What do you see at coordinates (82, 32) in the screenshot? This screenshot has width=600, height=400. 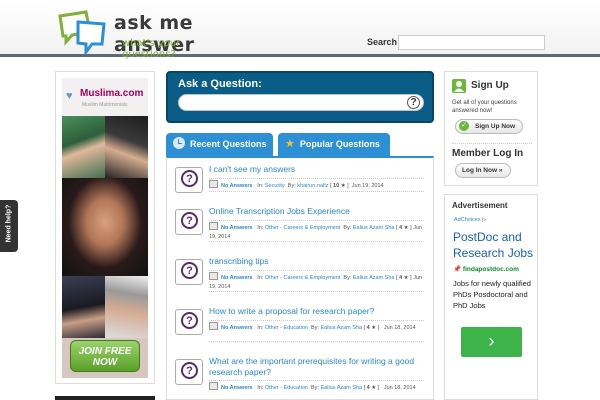 I see `speech-bubbles-icon` at bounding box center [82, 32].